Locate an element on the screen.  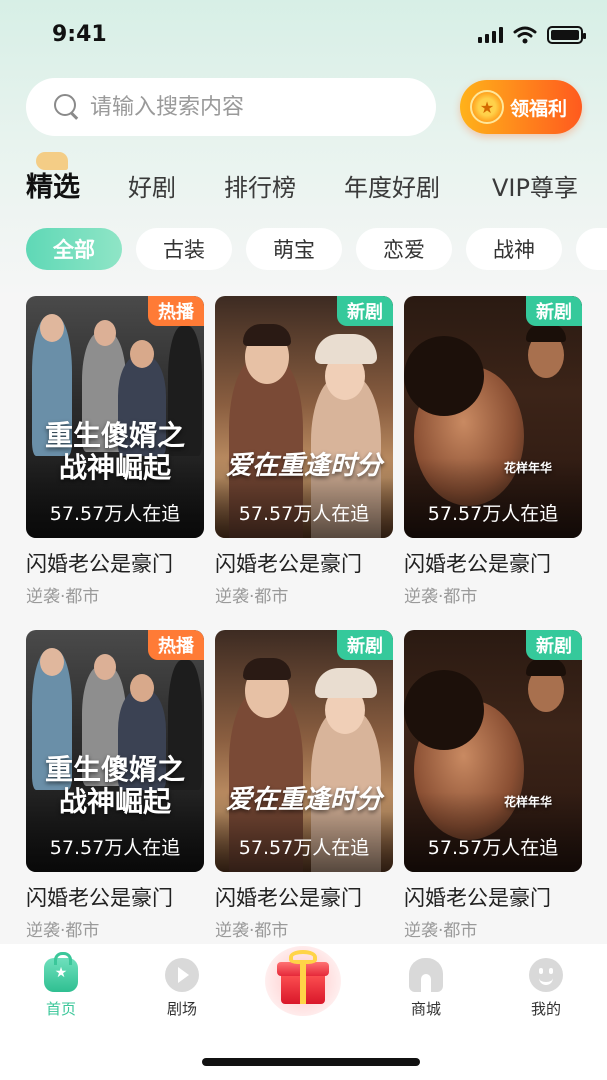
bag-star-icon is located at coordinates (61, 972).